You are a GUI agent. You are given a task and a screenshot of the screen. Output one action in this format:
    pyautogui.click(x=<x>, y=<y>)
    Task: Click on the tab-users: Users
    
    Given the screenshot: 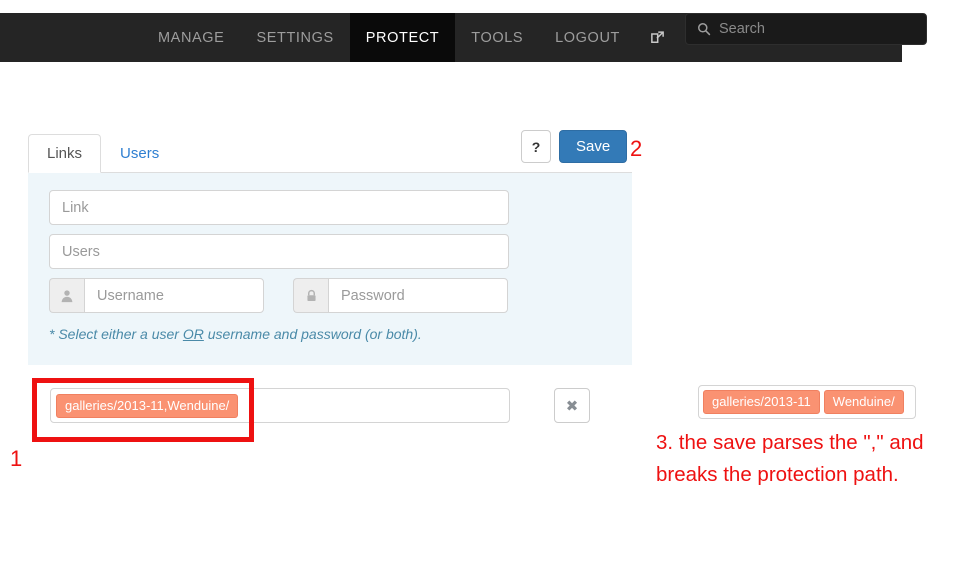 What is the action you would take?
    pyautogui.click(x=139, y=153)
    